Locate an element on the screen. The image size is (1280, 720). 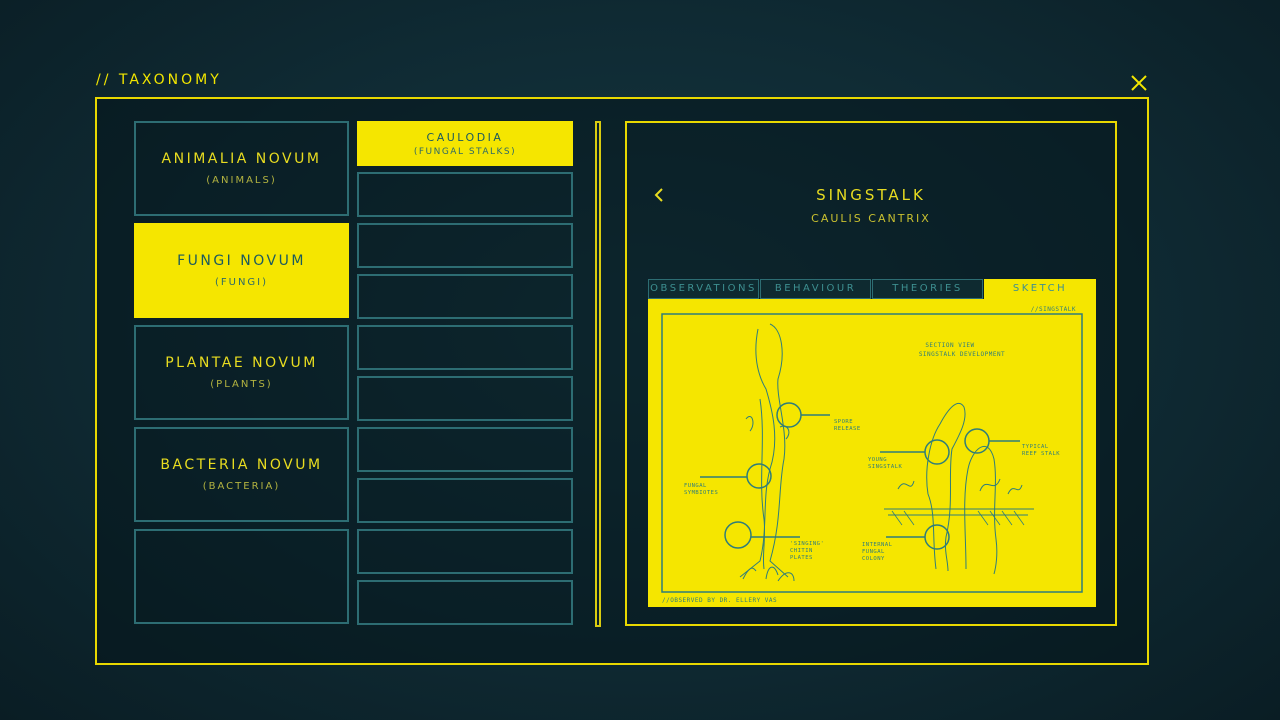
kingdom-name: FUNGI NOVUM is located at coordinates (241, 261).